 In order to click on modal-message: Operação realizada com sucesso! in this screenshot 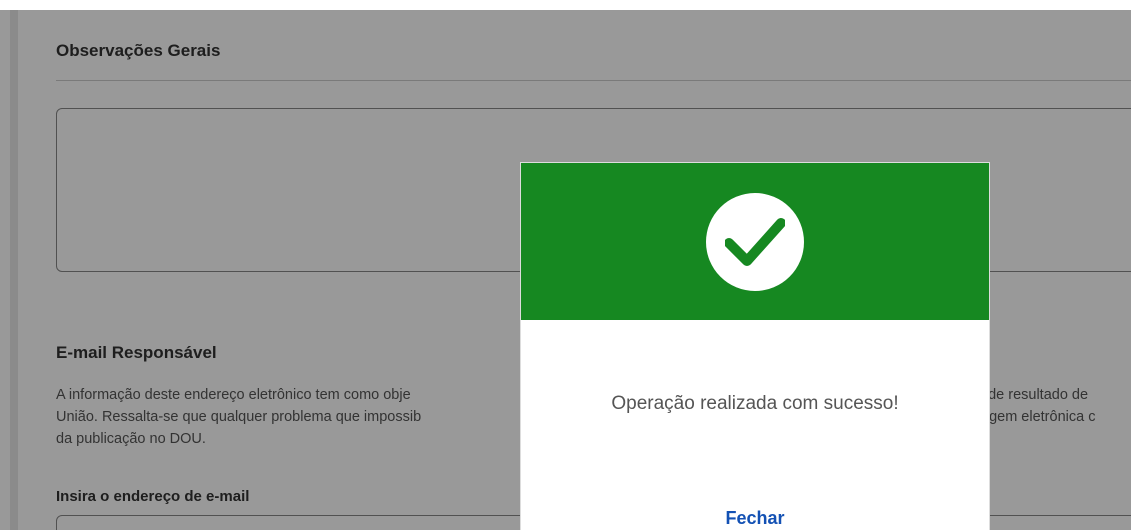, I will do `click(755, 403)`.